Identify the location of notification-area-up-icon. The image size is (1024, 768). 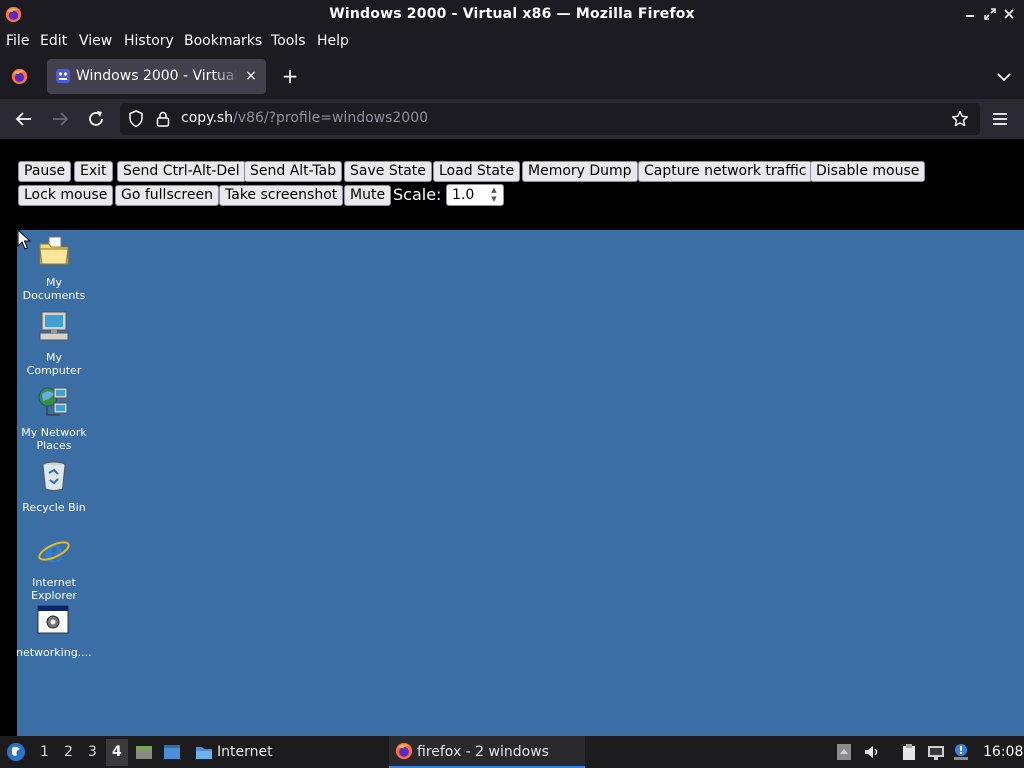
(844, 752).